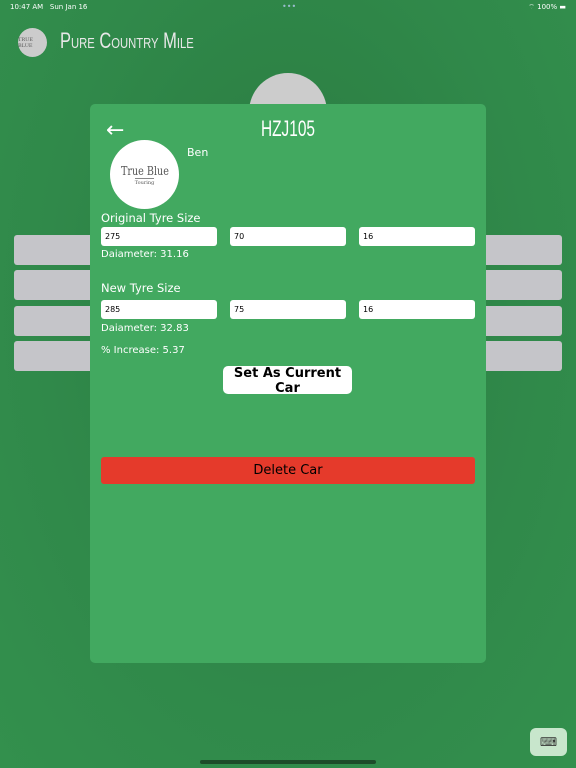 This screenshot has height=768, width=576. Describe the element at coordinates (417, 236) in the screenshot. I see `original-rim-input` at that location.